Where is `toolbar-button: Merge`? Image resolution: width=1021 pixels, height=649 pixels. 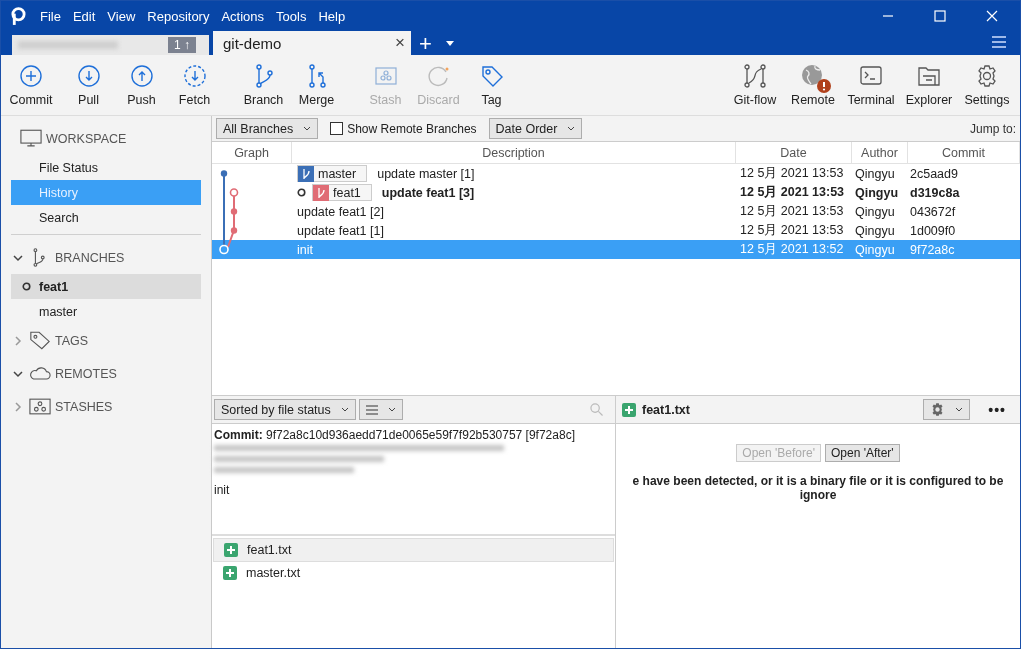 toolbar-button: Merge is located at coordinates (316, 85).